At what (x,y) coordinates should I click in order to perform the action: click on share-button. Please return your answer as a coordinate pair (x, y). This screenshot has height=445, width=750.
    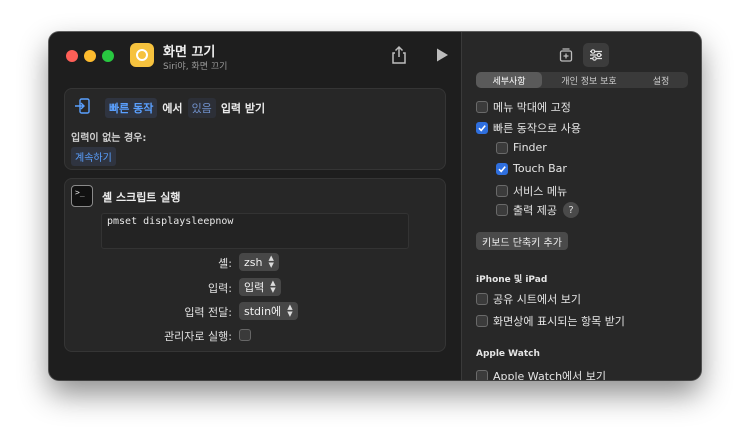
    Looking at the image, I should click on (399, 55).